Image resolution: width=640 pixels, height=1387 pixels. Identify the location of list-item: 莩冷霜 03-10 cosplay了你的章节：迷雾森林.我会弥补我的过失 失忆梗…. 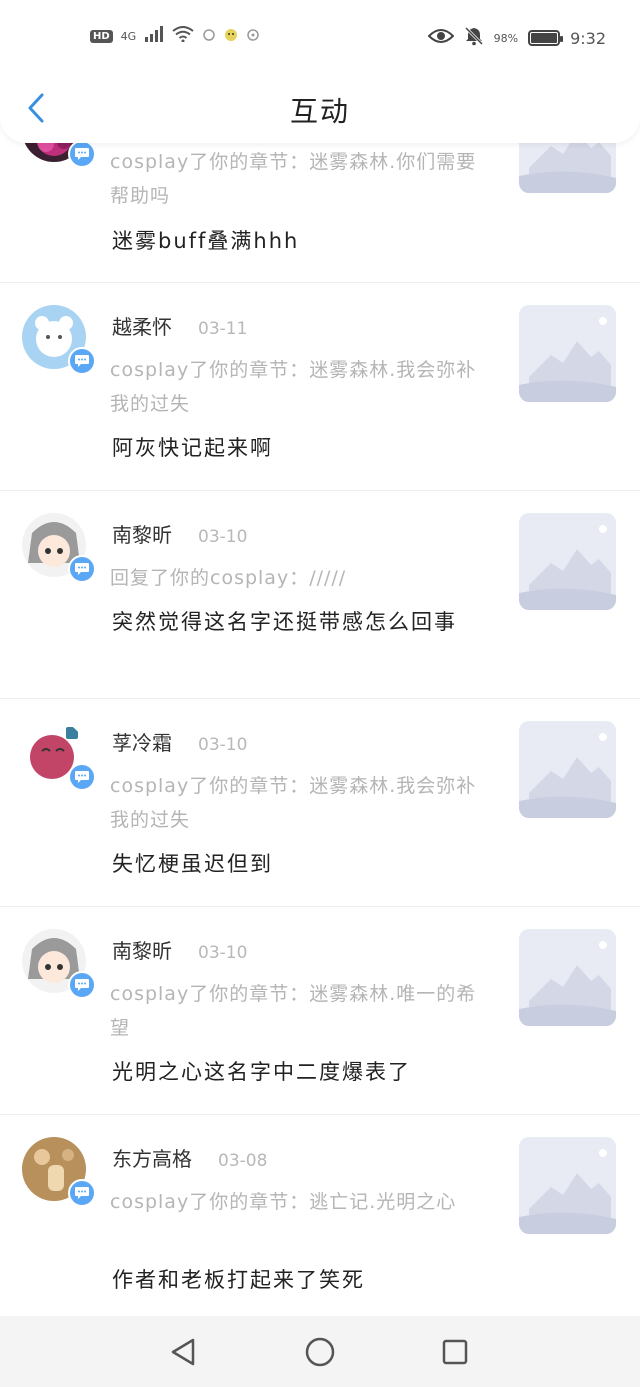
(320, 803).